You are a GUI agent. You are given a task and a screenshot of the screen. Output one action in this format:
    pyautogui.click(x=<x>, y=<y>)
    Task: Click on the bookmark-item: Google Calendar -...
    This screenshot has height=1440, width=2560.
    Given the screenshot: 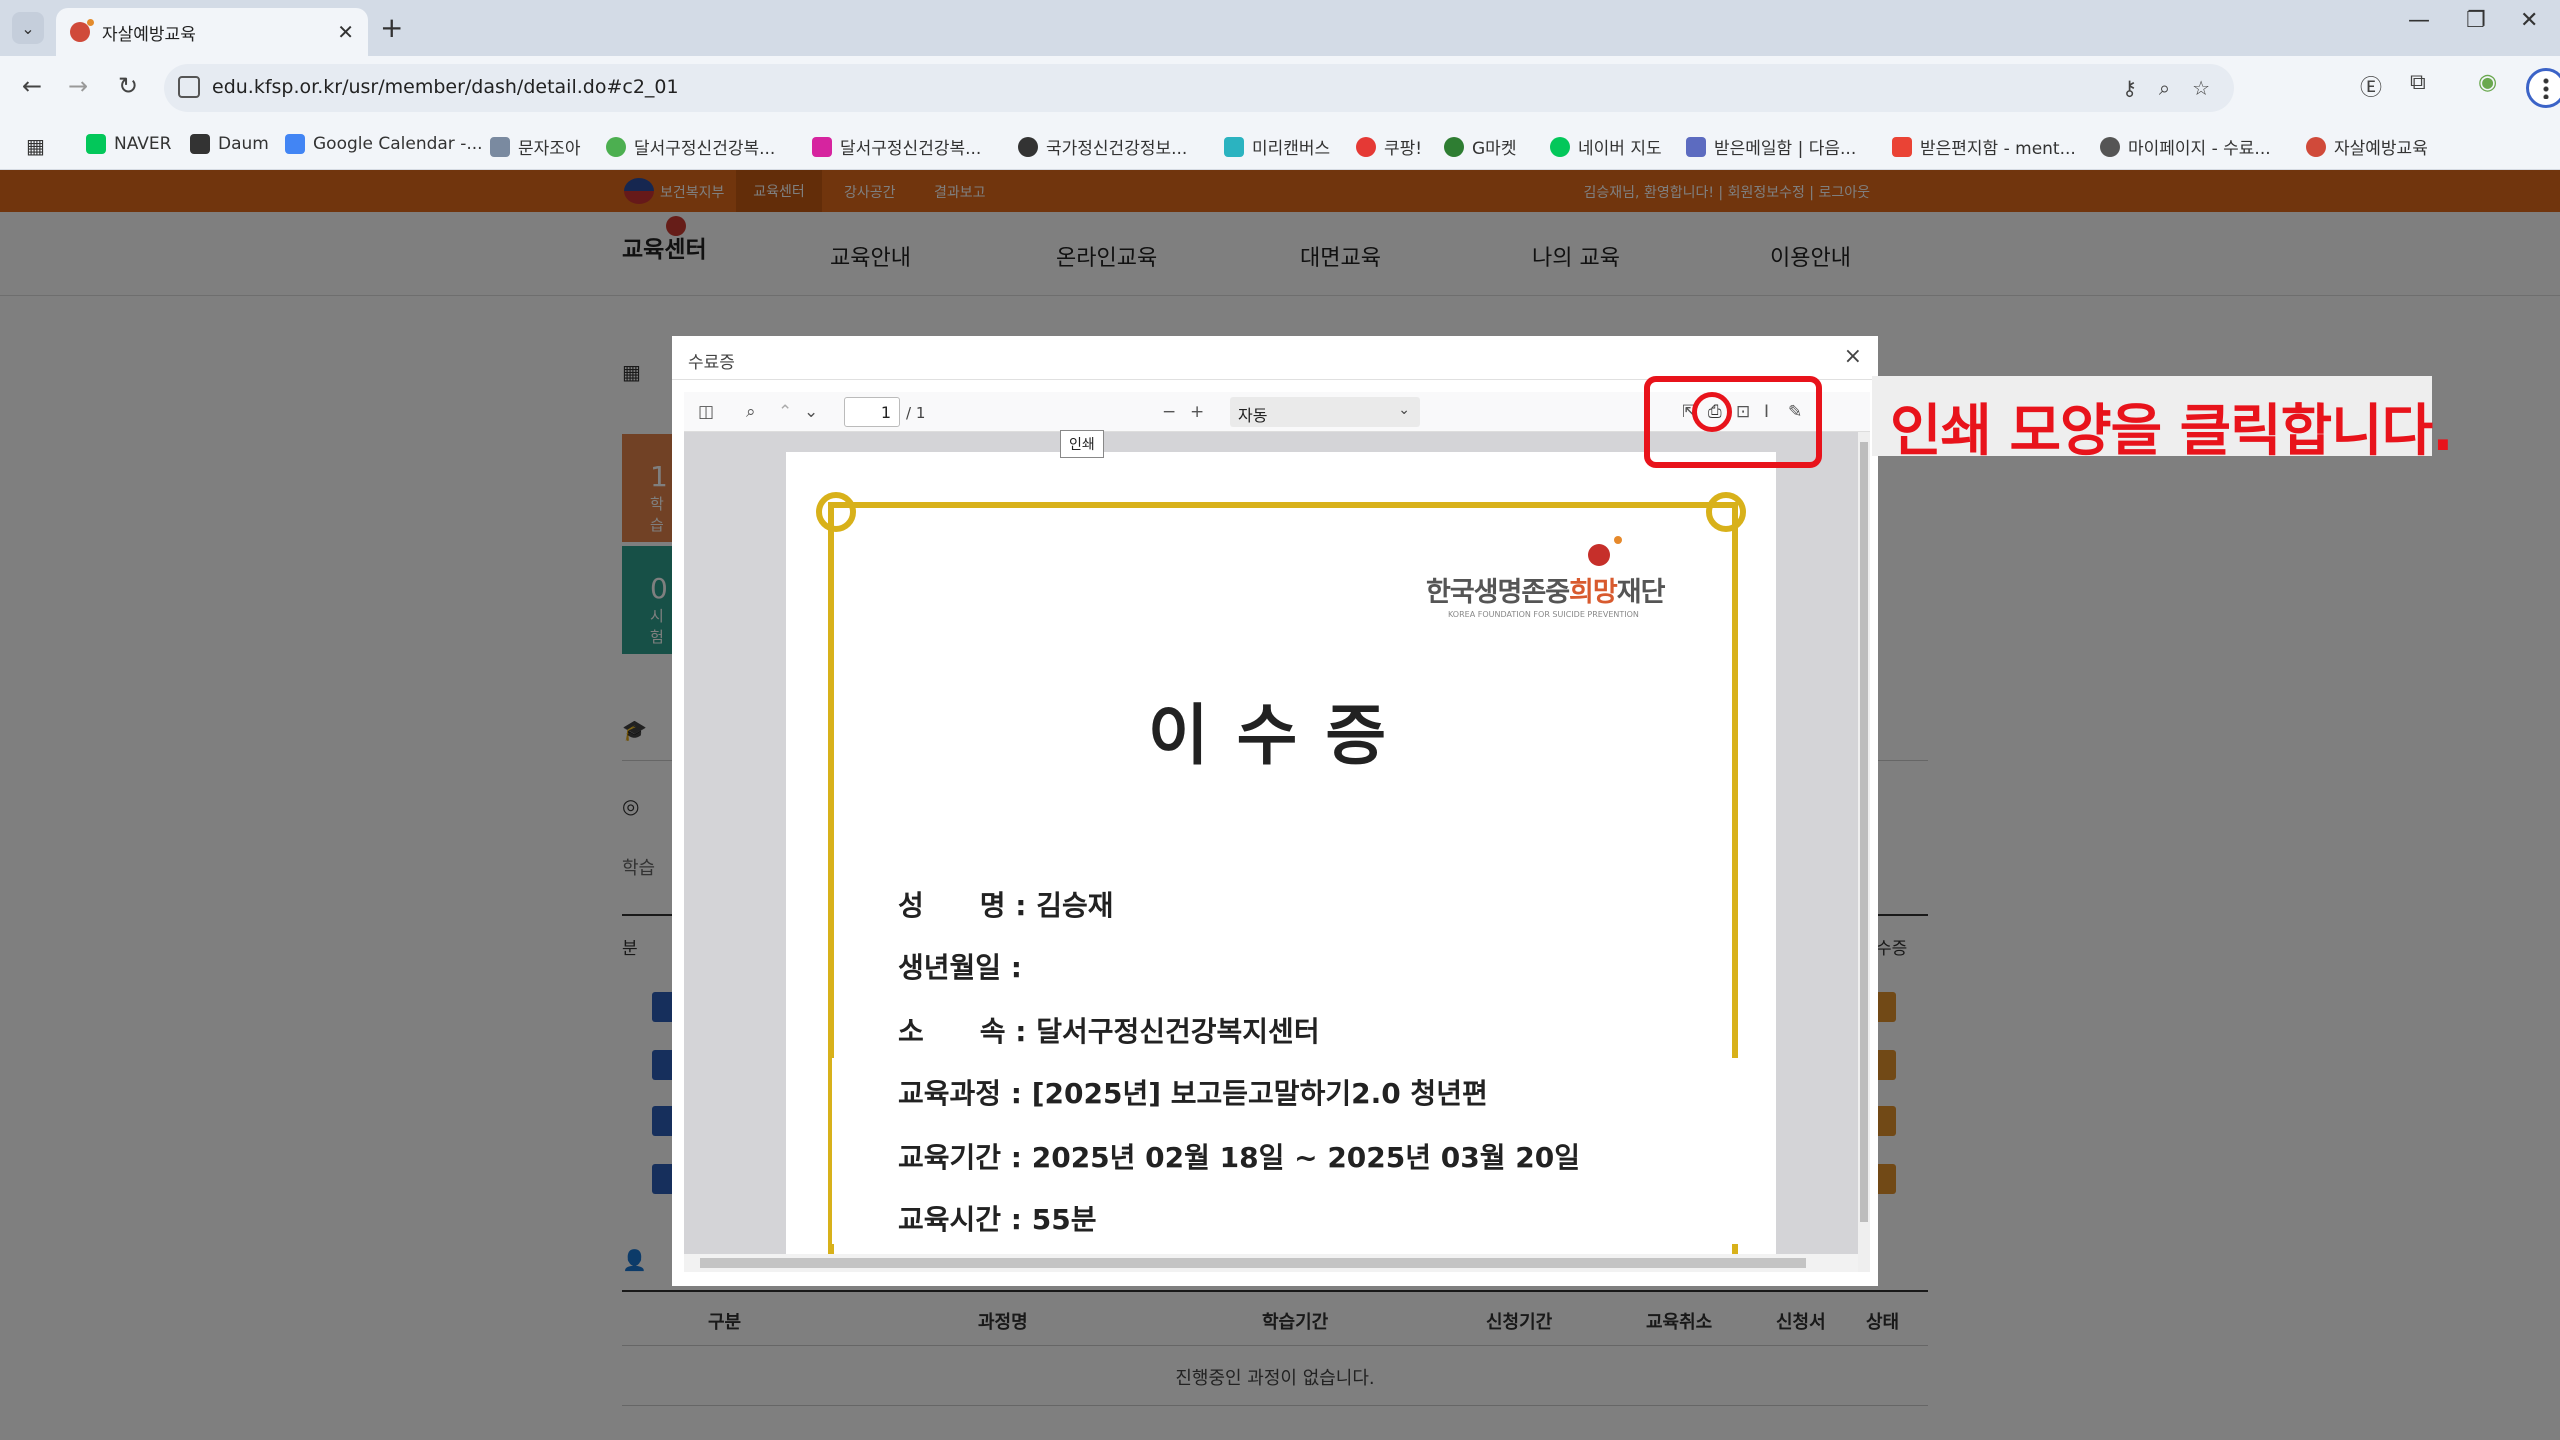 What is the action you would take?
    pyautogui.click(x=384, y=144)
    